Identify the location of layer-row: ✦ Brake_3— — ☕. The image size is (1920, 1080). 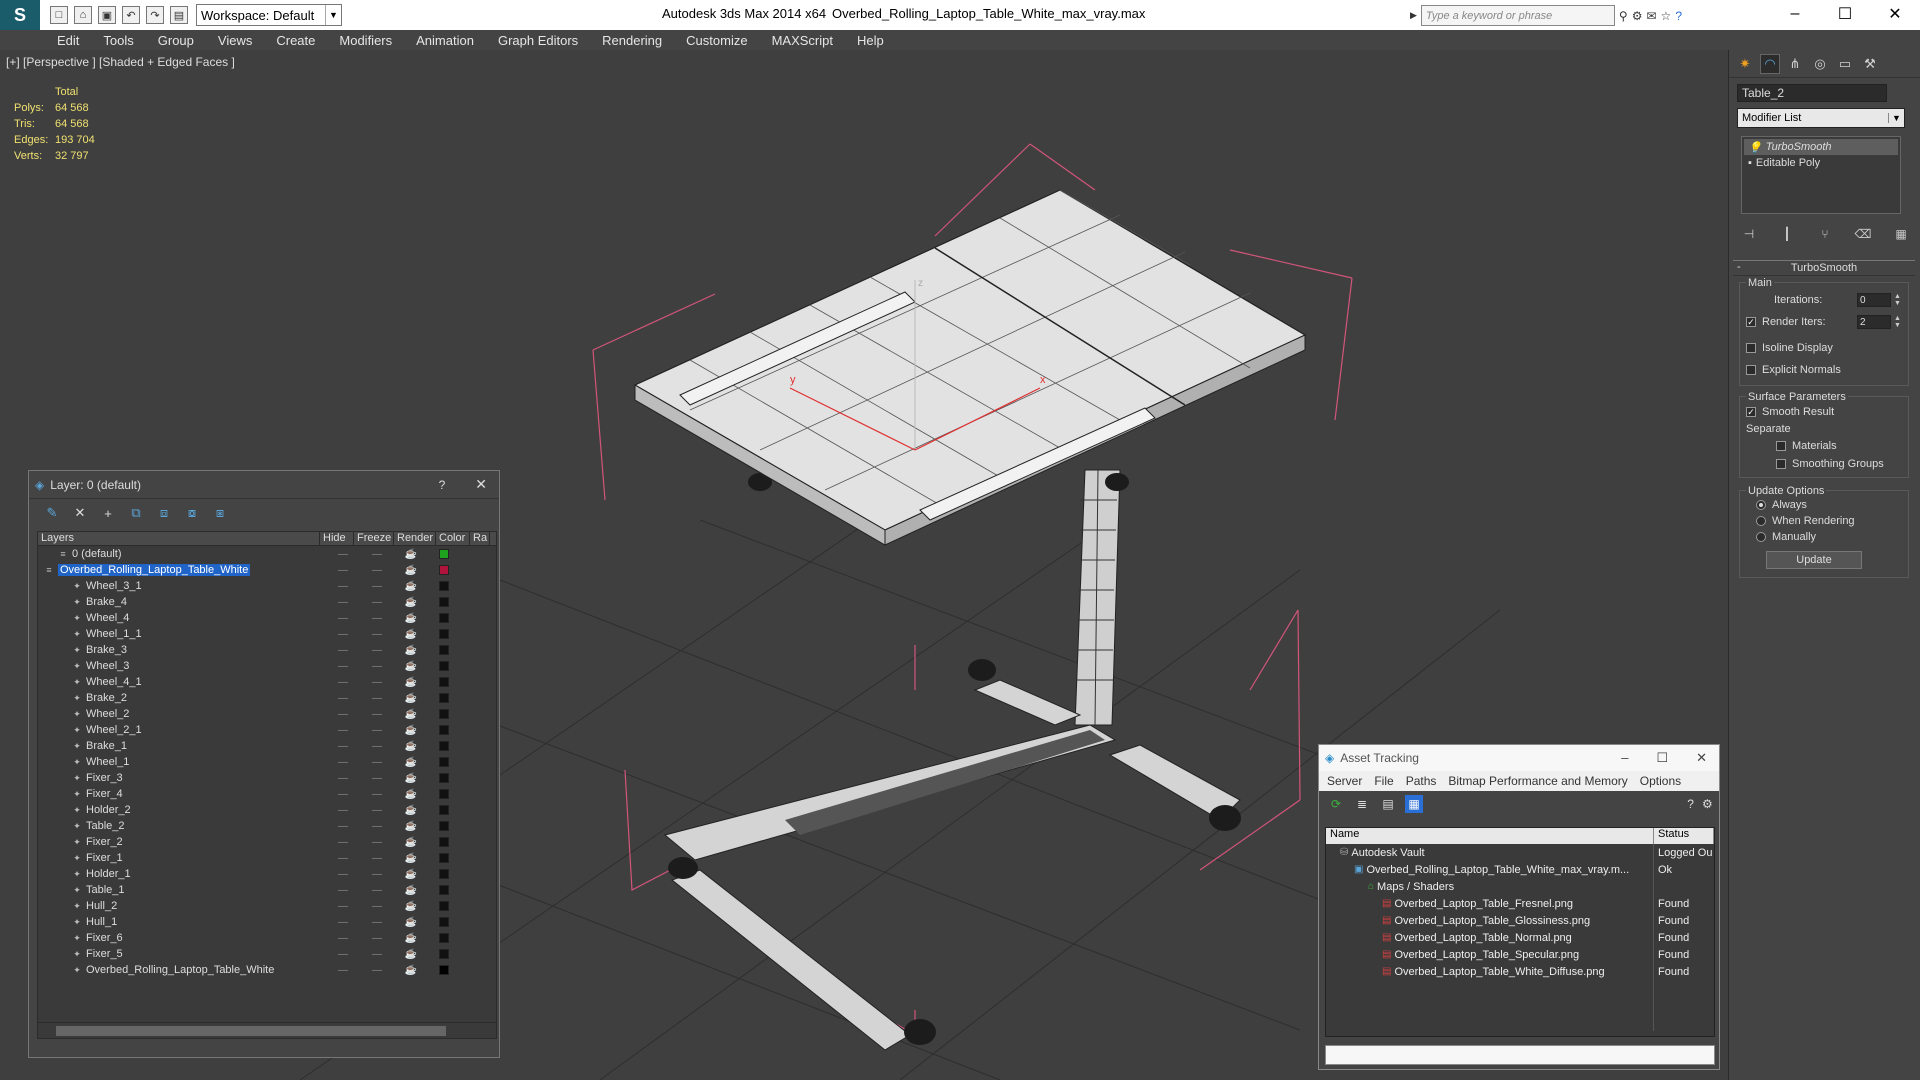
(267, 650).